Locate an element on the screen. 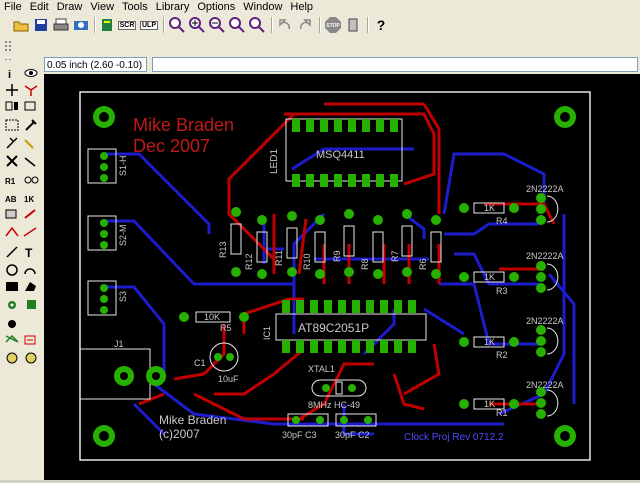  svg-text: R1 is located at coordinates (10, 181).